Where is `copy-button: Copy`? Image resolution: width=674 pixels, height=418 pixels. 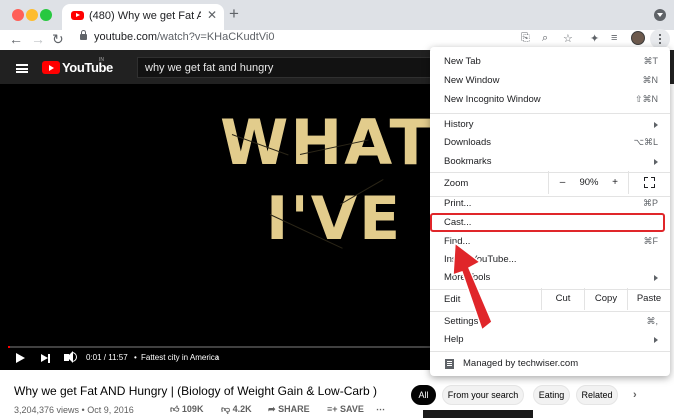
copy-button: Copy is located at coordinates (605, 299).